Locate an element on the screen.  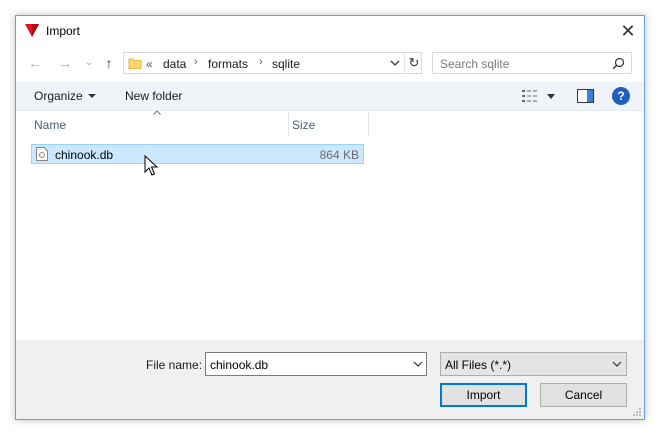
address-dropdown-icon is located at coordinates (395, 63).